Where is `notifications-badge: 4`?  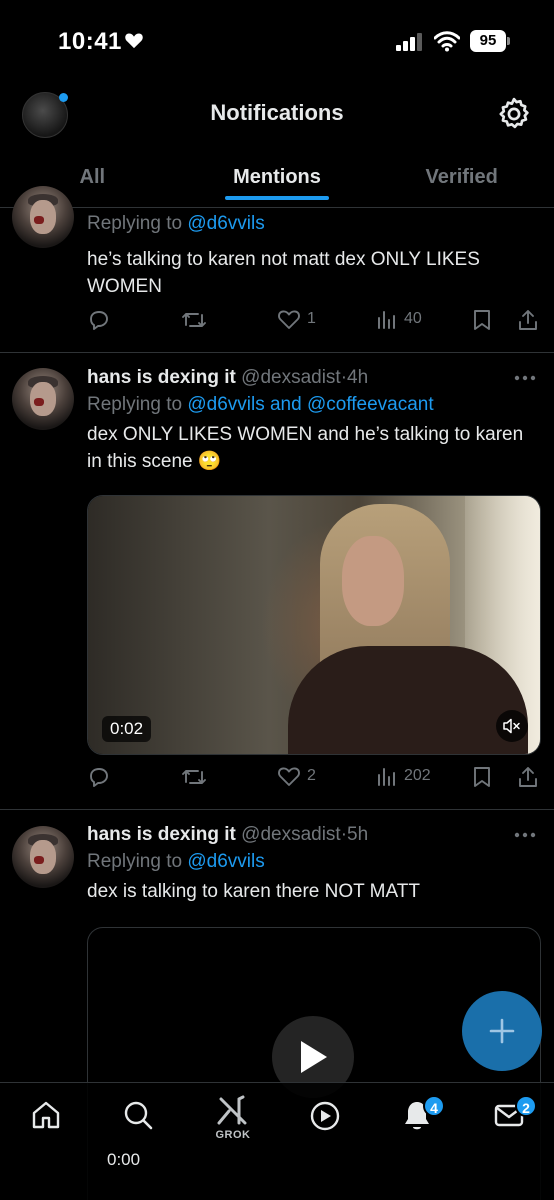
notifications-badge: 4 is located at coordinates (434, 1106).